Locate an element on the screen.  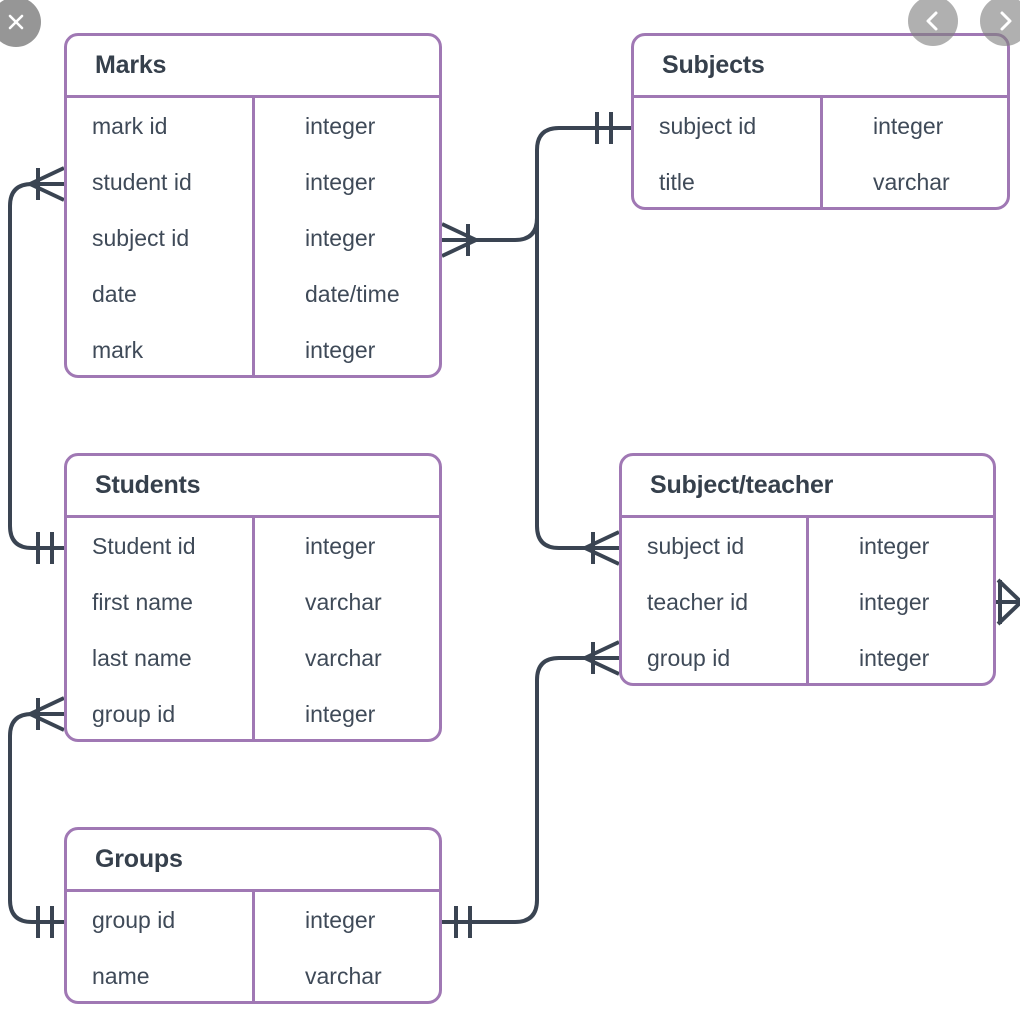
crowsfoot-st-group-a is located at coordinates (602, 650).